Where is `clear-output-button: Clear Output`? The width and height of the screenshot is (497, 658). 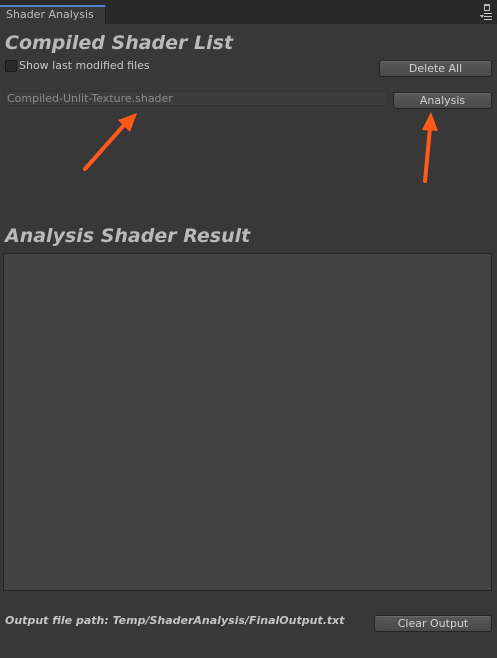
clear-output-button: Clear Output is located at coordinates (433, 623).